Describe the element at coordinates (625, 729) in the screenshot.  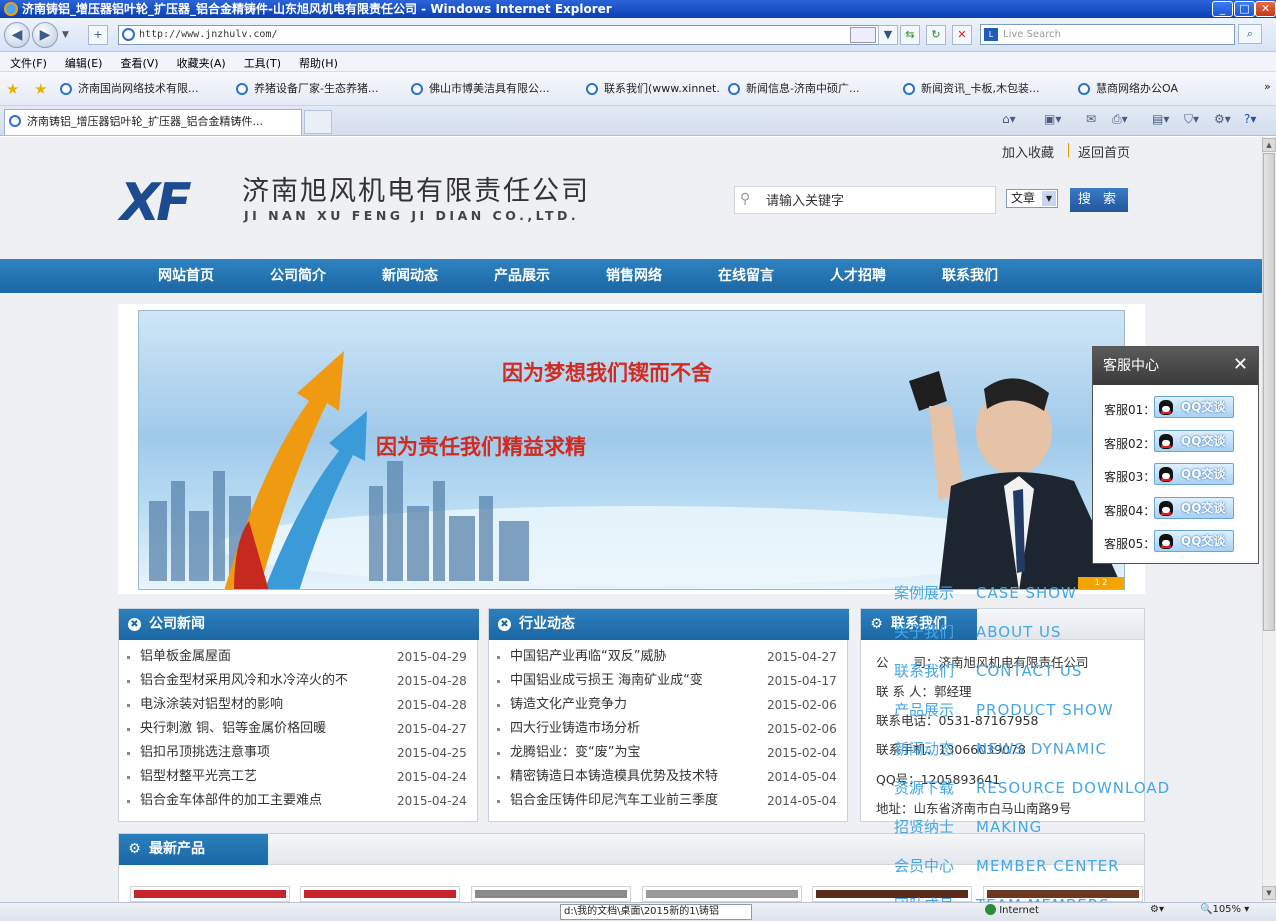
I see `news-title: 四大行业铸造市场分析` at that location.